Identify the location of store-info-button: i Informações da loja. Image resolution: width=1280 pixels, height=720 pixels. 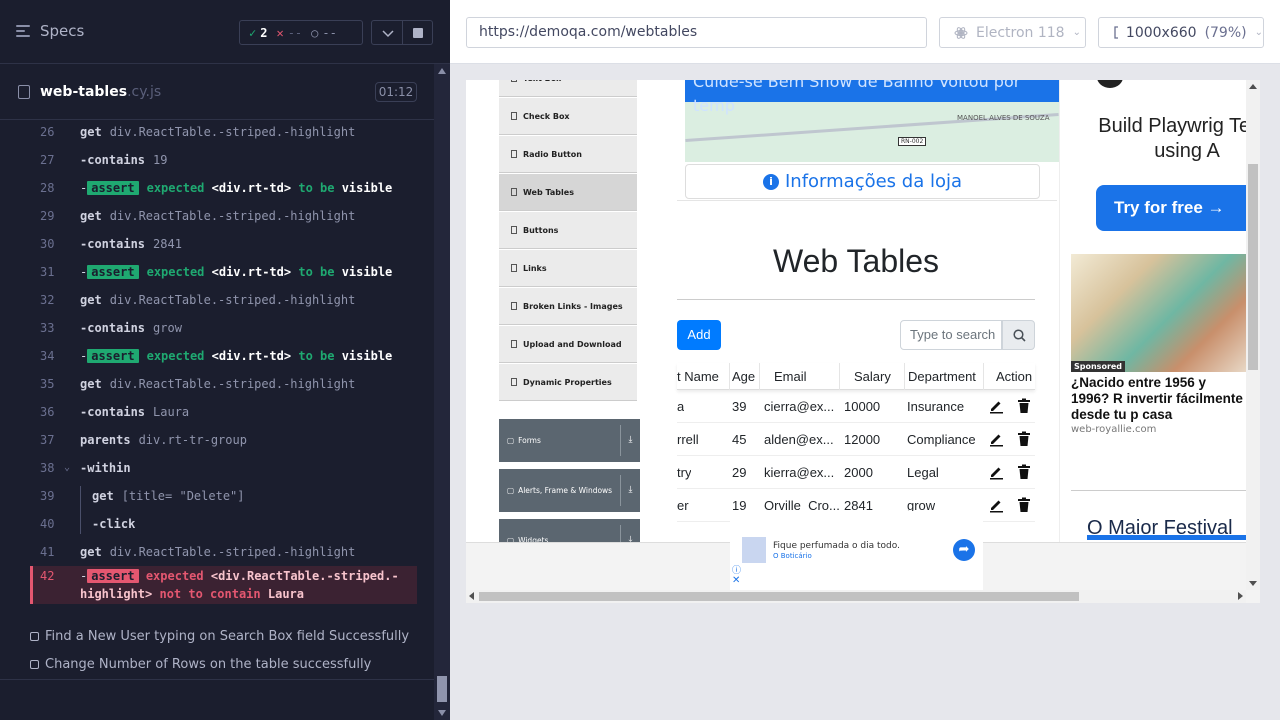
(862, 181).